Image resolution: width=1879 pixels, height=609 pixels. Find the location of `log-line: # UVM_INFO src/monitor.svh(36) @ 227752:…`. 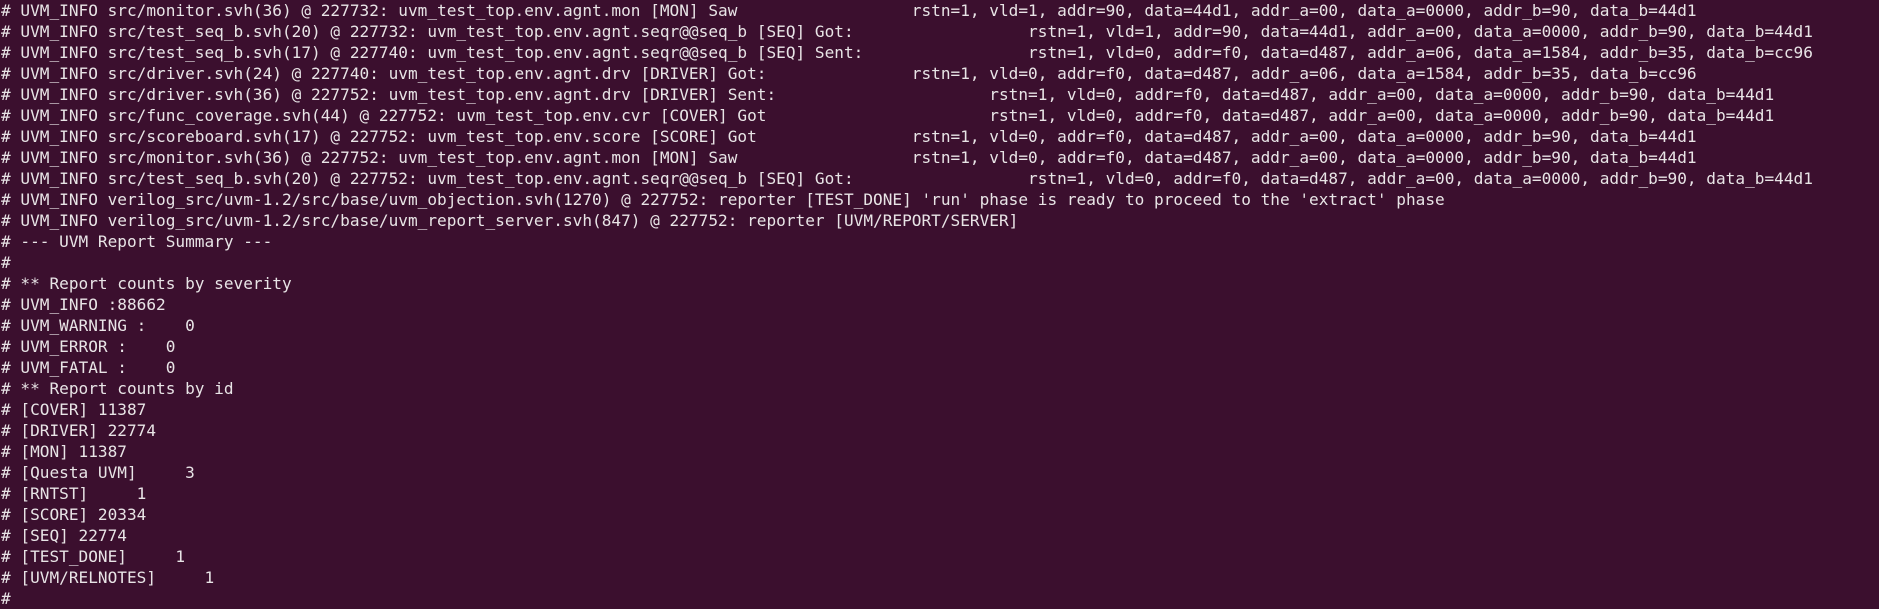

log-line: # UVM_INFO src/monitor.svh(36) @ 227752:… is located at coordinates (849, 157).